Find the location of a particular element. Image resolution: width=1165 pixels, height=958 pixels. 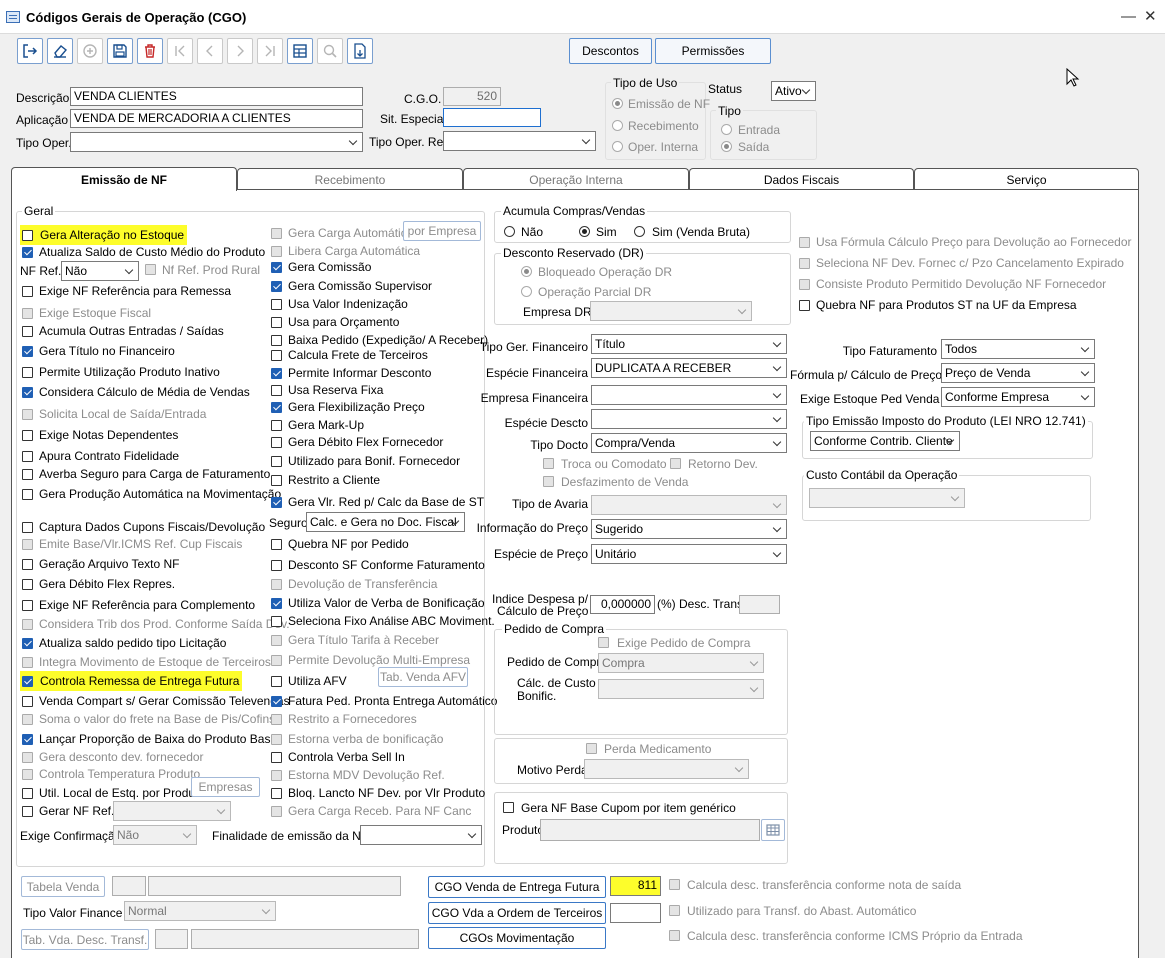

pedido-compra-select: Compra is located at coordinates (681, 663).